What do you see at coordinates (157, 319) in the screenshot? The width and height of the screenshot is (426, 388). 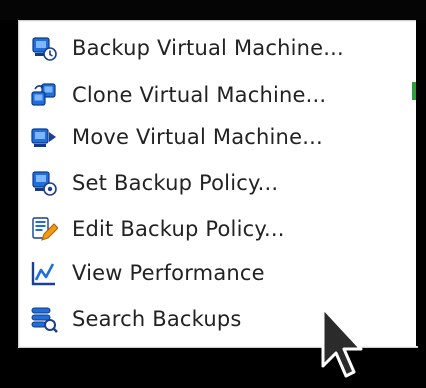 I see `menu-item-label: Search Backups` at bounding box center [157, 319].